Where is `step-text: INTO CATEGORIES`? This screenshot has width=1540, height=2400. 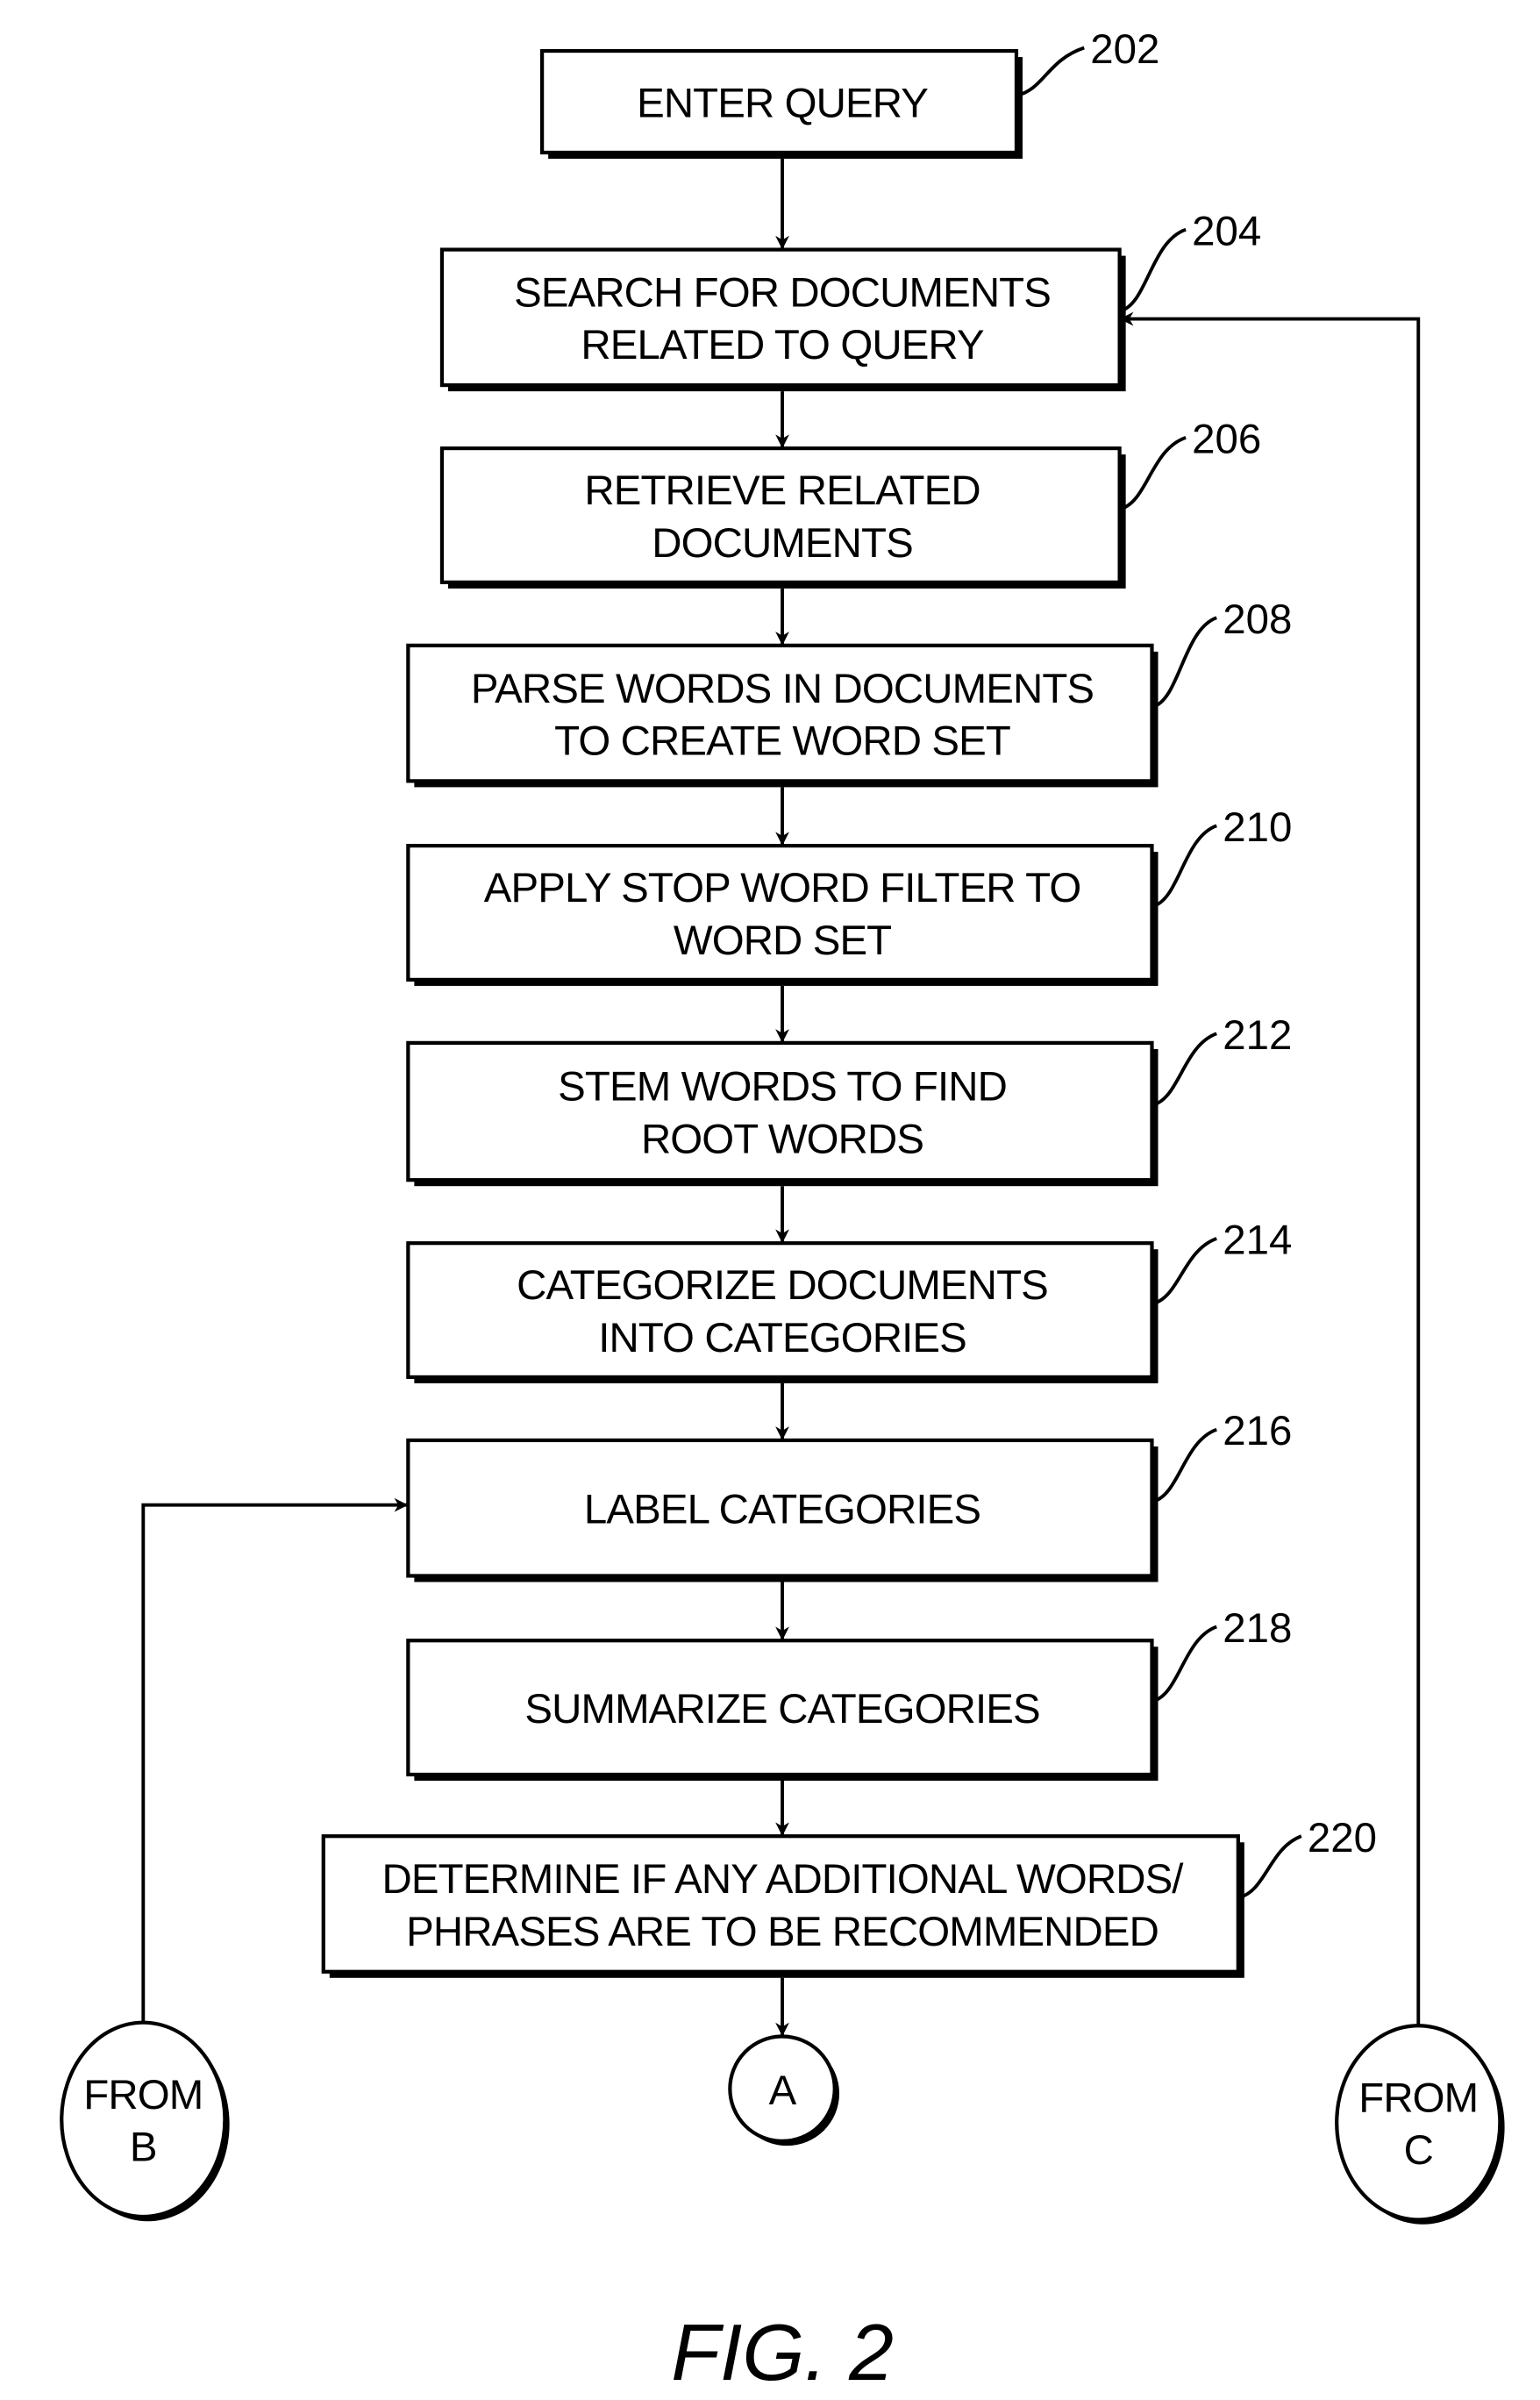 step-text: INTO CATEGORIES is located at coordinates (782, 1338).